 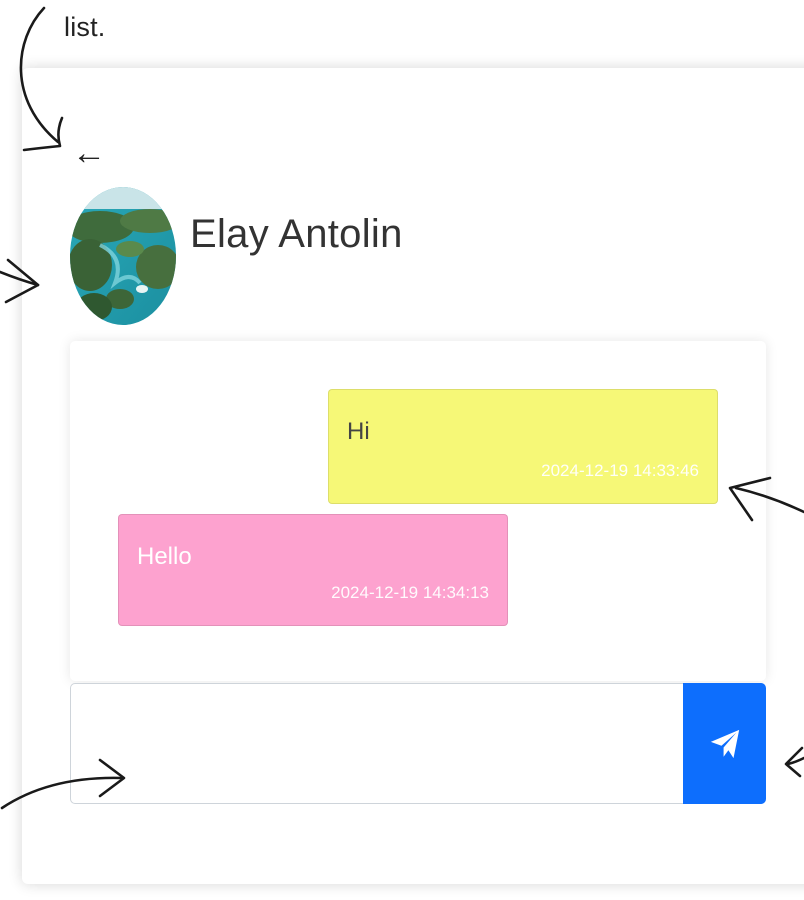 What do you see at coordinates (85, 27) in the screenshot?
I see `annotation-caption: list.` at bounding box center [85, 27].